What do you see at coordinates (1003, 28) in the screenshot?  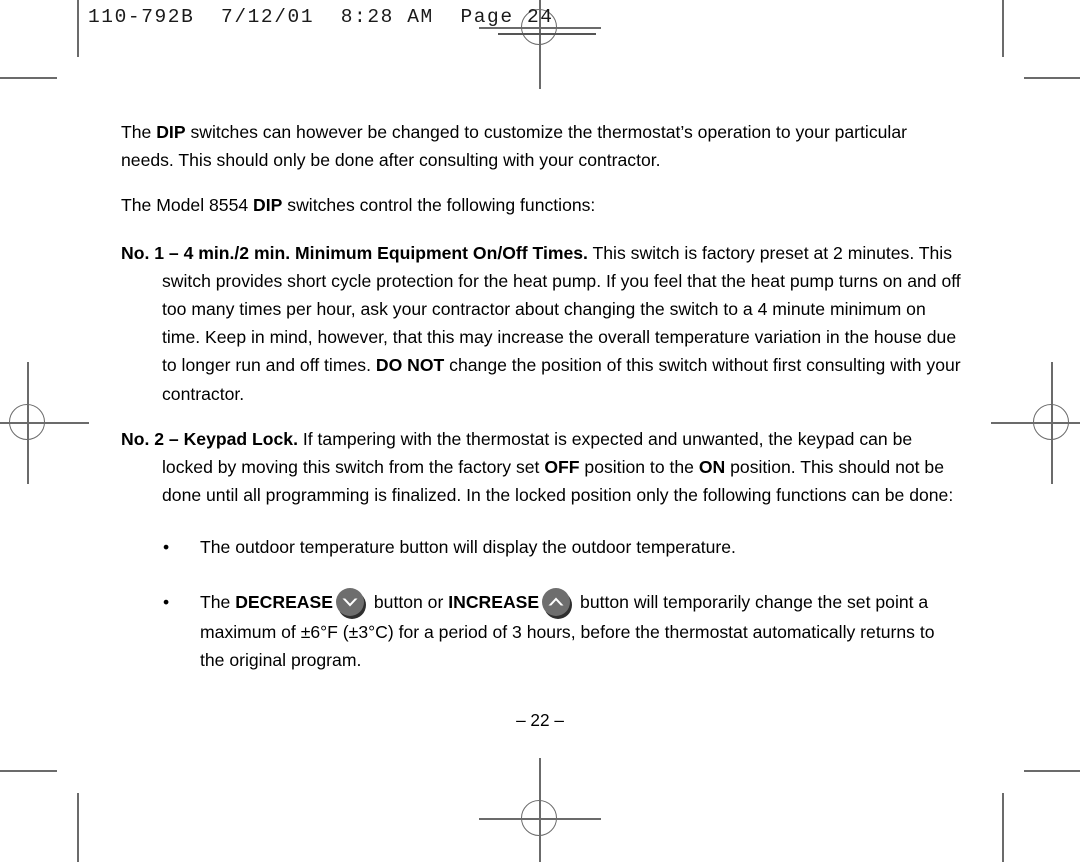 I see `crop-mark-top-right-vertical` at bounding box center [1003, 28].